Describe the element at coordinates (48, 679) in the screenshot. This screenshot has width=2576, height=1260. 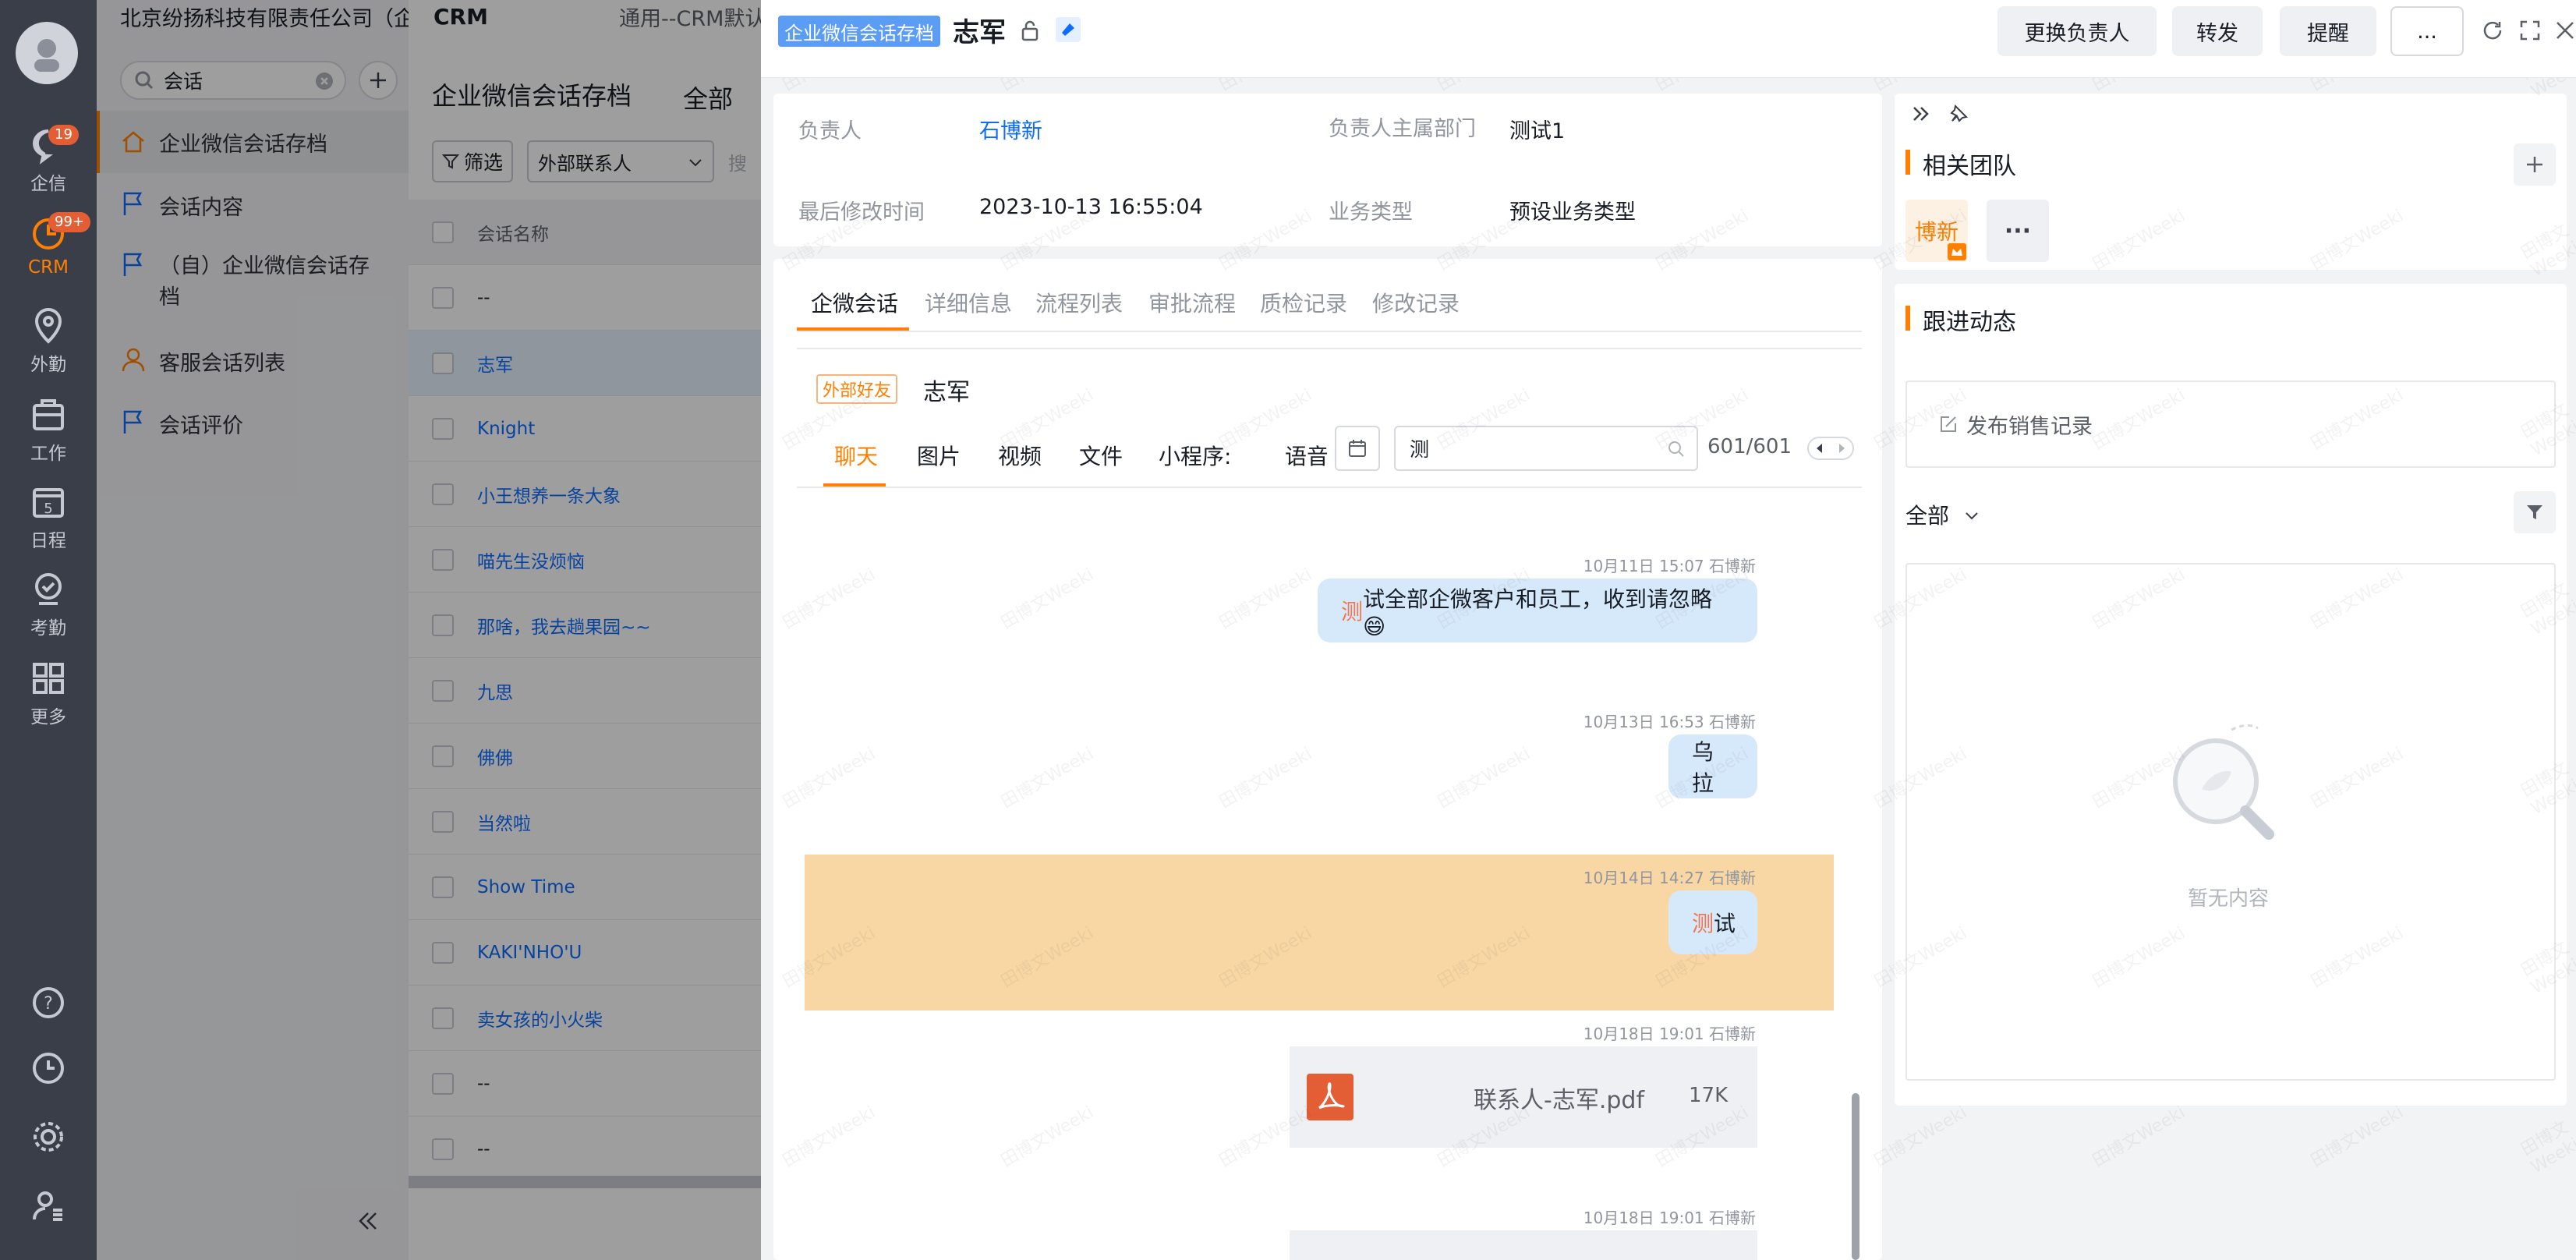
I see `grid-icon` at that location.